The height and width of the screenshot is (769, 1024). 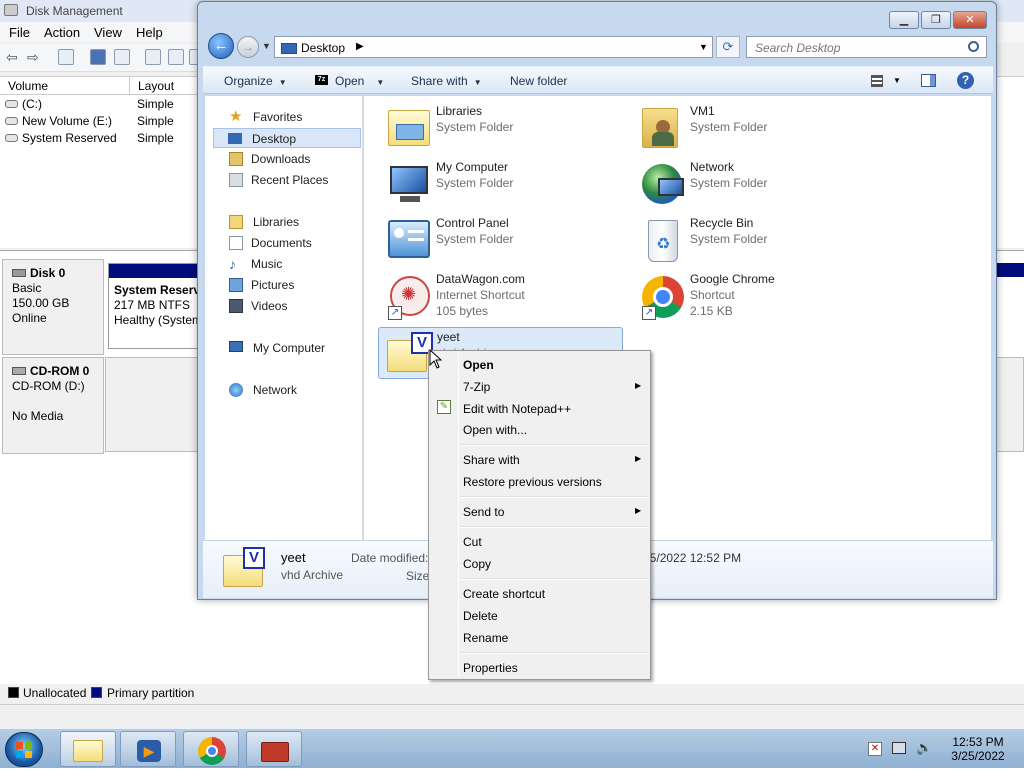 I want to click on windows-start-icon, so click(x=24, y=749).